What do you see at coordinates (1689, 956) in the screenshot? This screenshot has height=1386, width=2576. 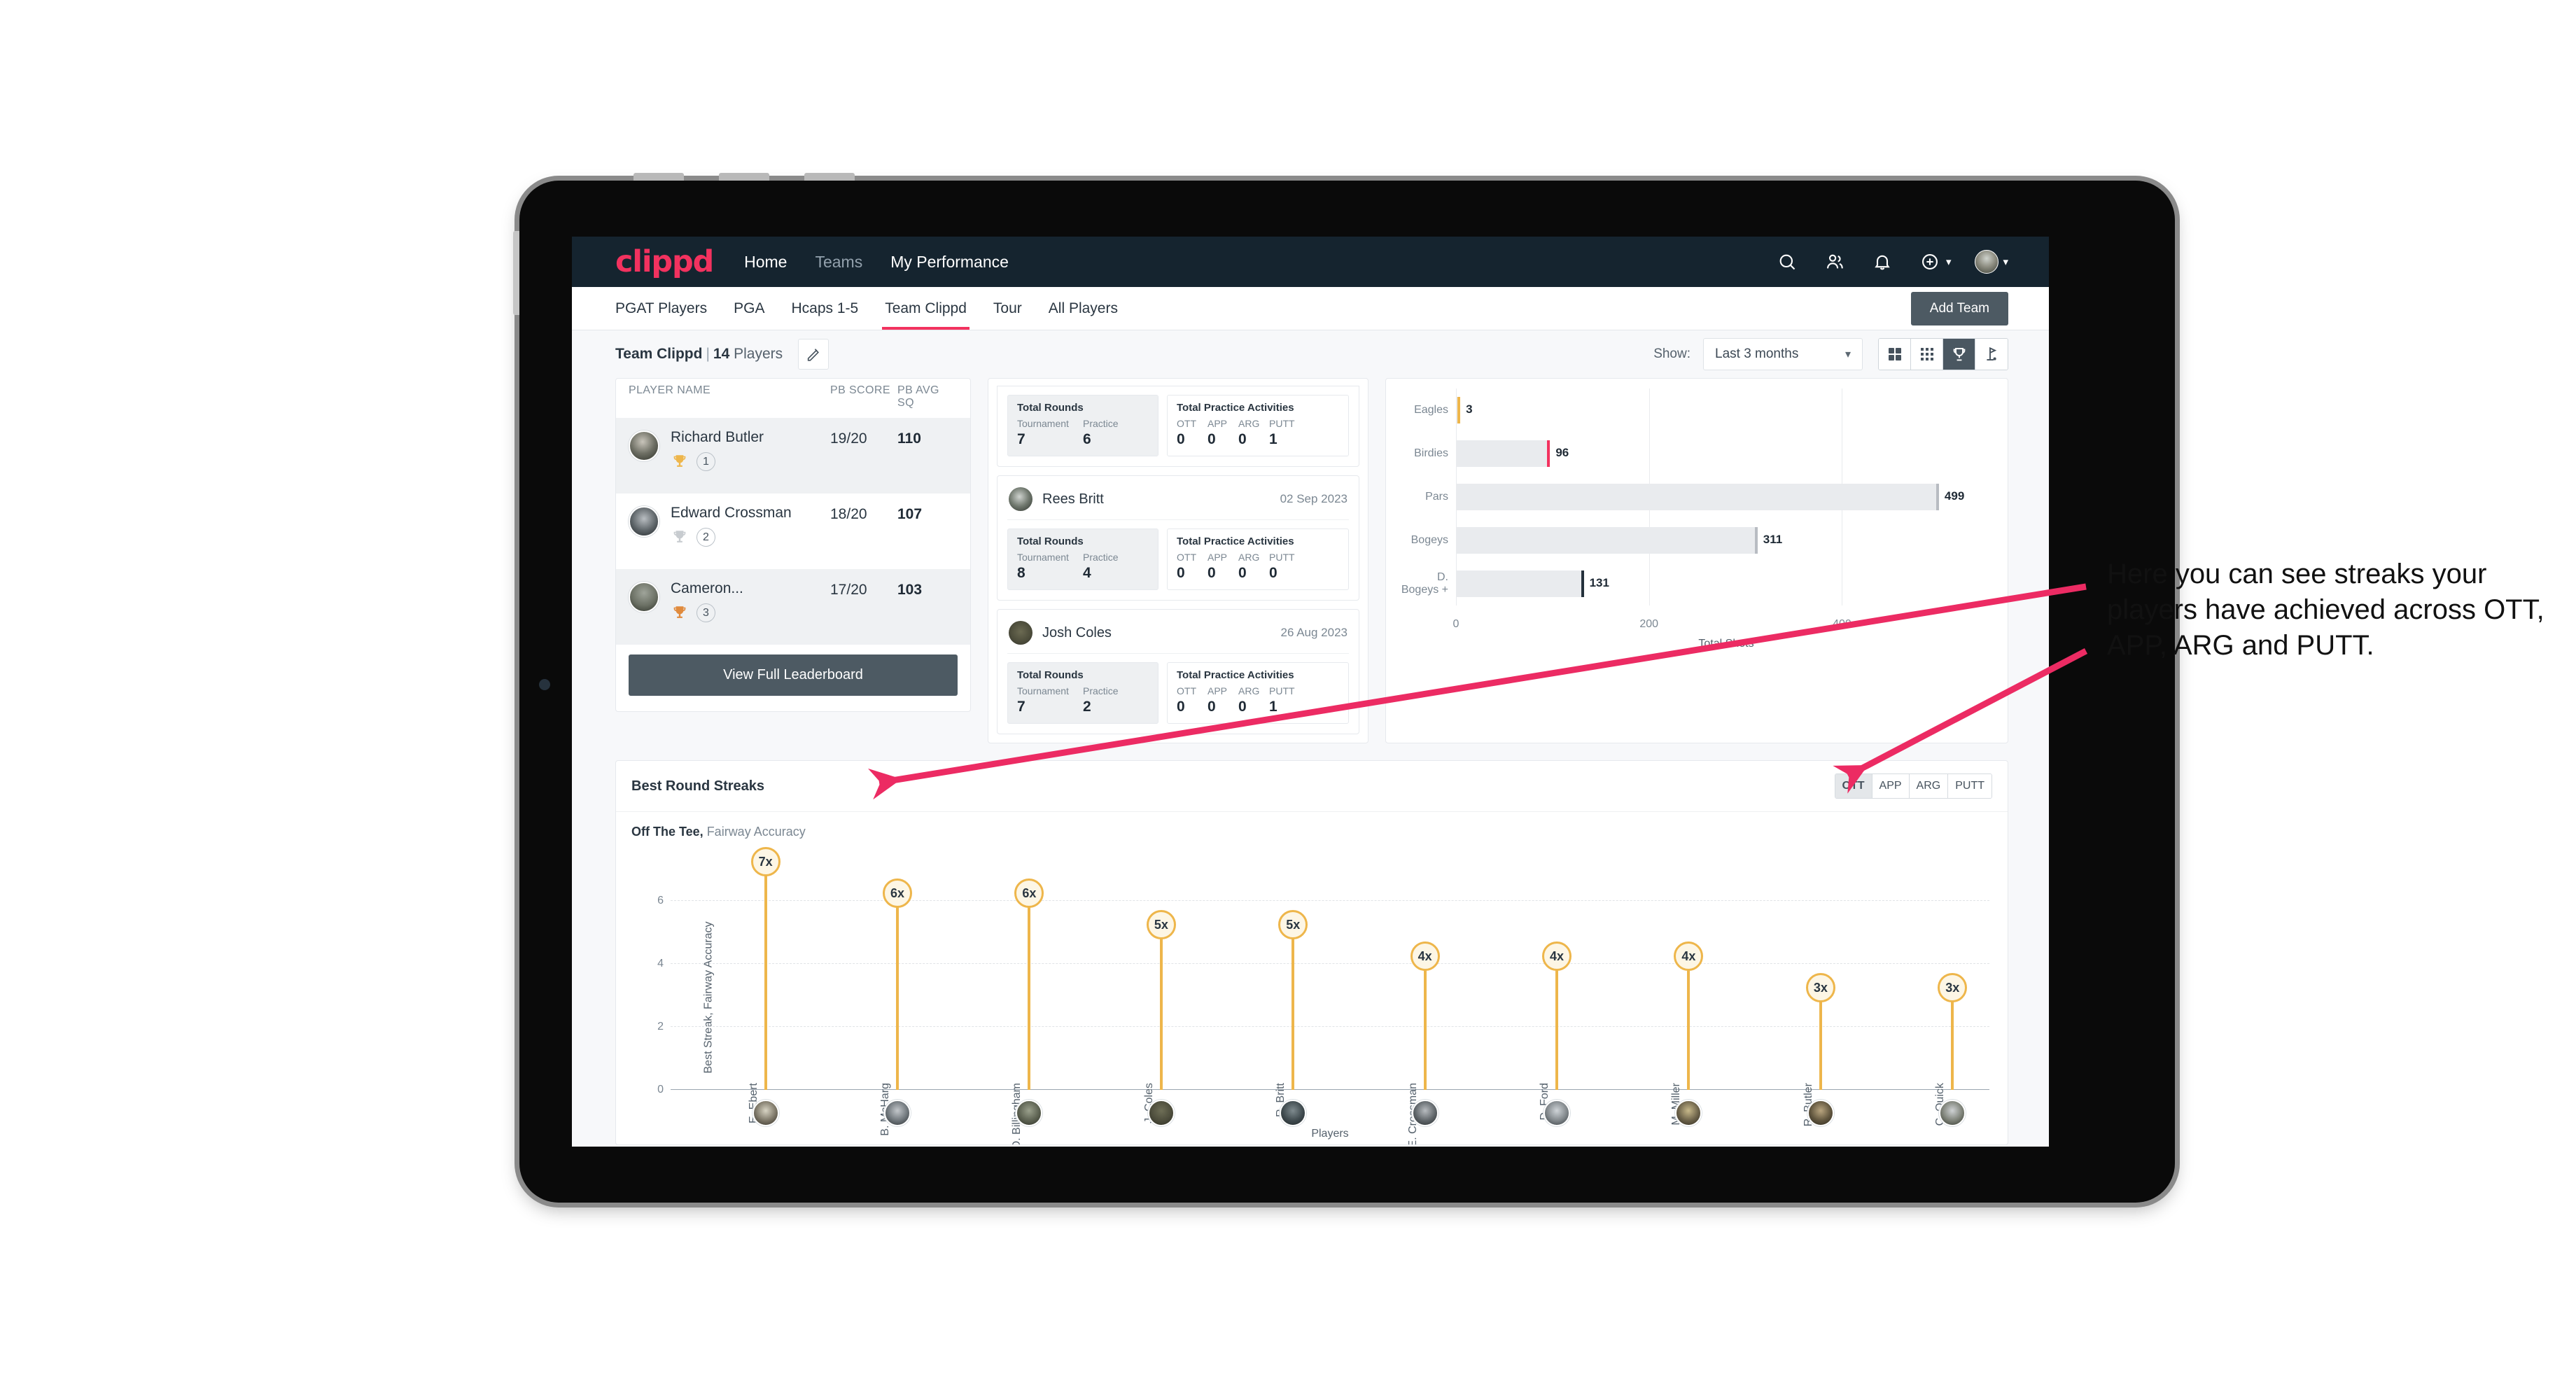 I see `streak-value-bubble: 4x` at bounding box center [1689, 956].